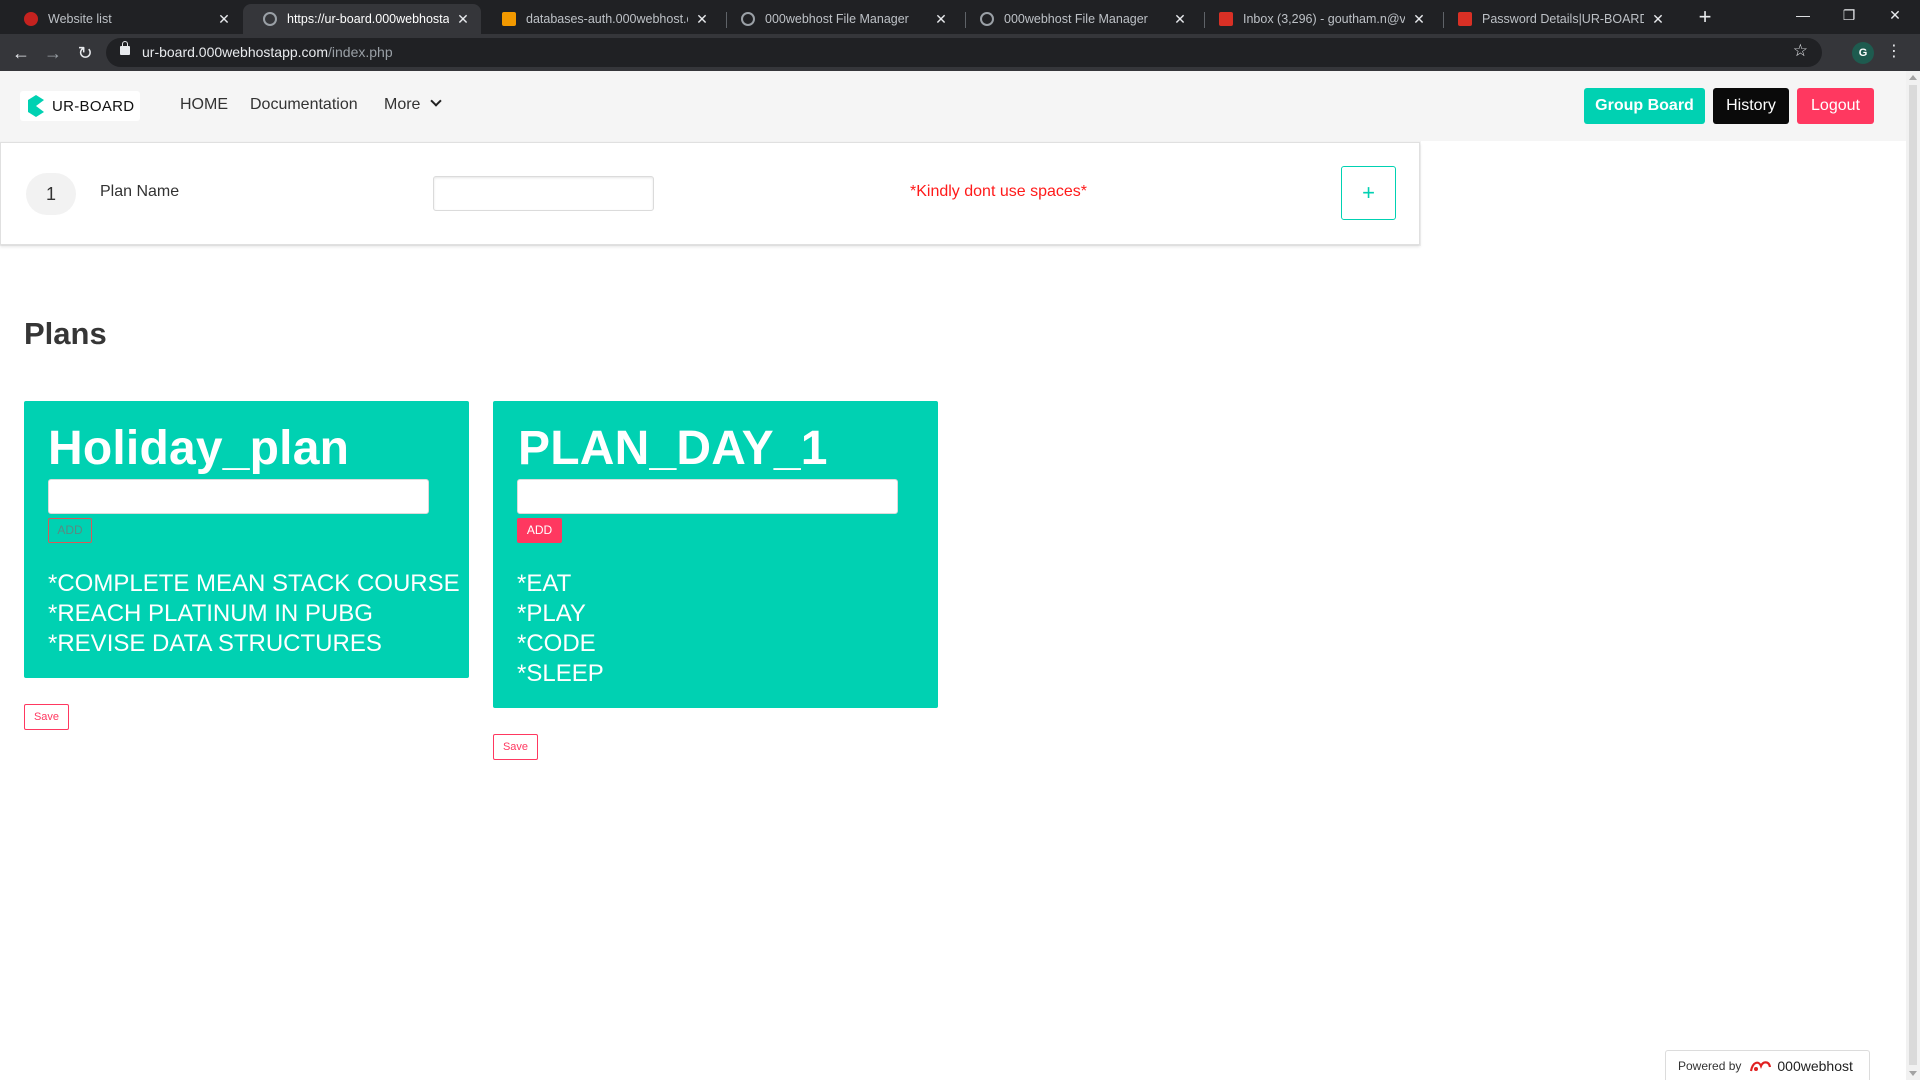  I want to click on browser-tab: Website list ✕, so click(123, 19).